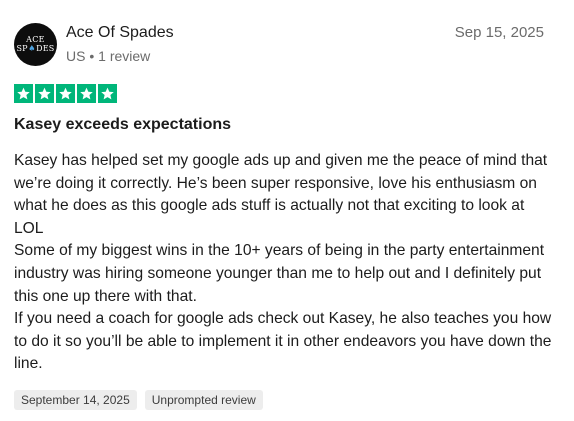 The image size is (574, 421). I want to click on spade-icon: ♠, so click(32, 48).